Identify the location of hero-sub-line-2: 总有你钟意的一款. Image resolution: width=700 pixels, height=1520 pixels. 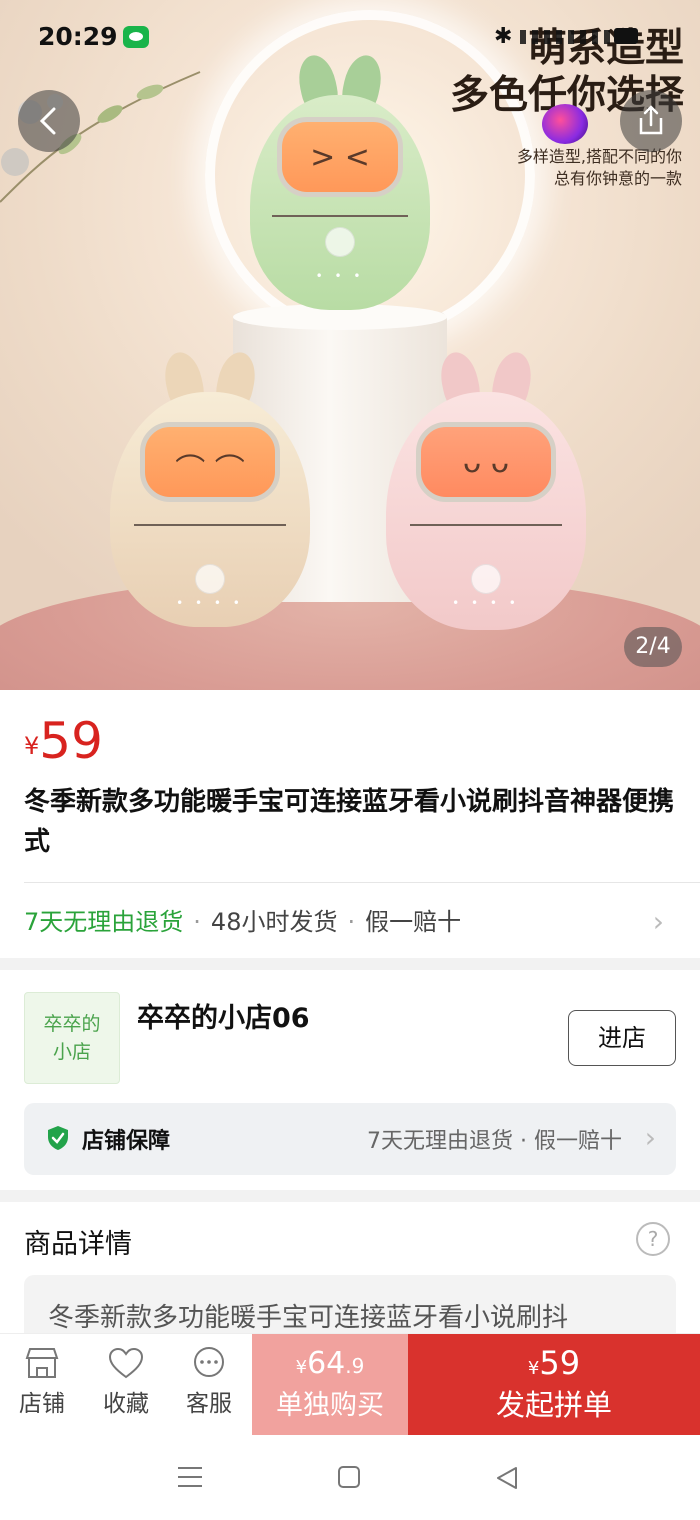
(617, 178).